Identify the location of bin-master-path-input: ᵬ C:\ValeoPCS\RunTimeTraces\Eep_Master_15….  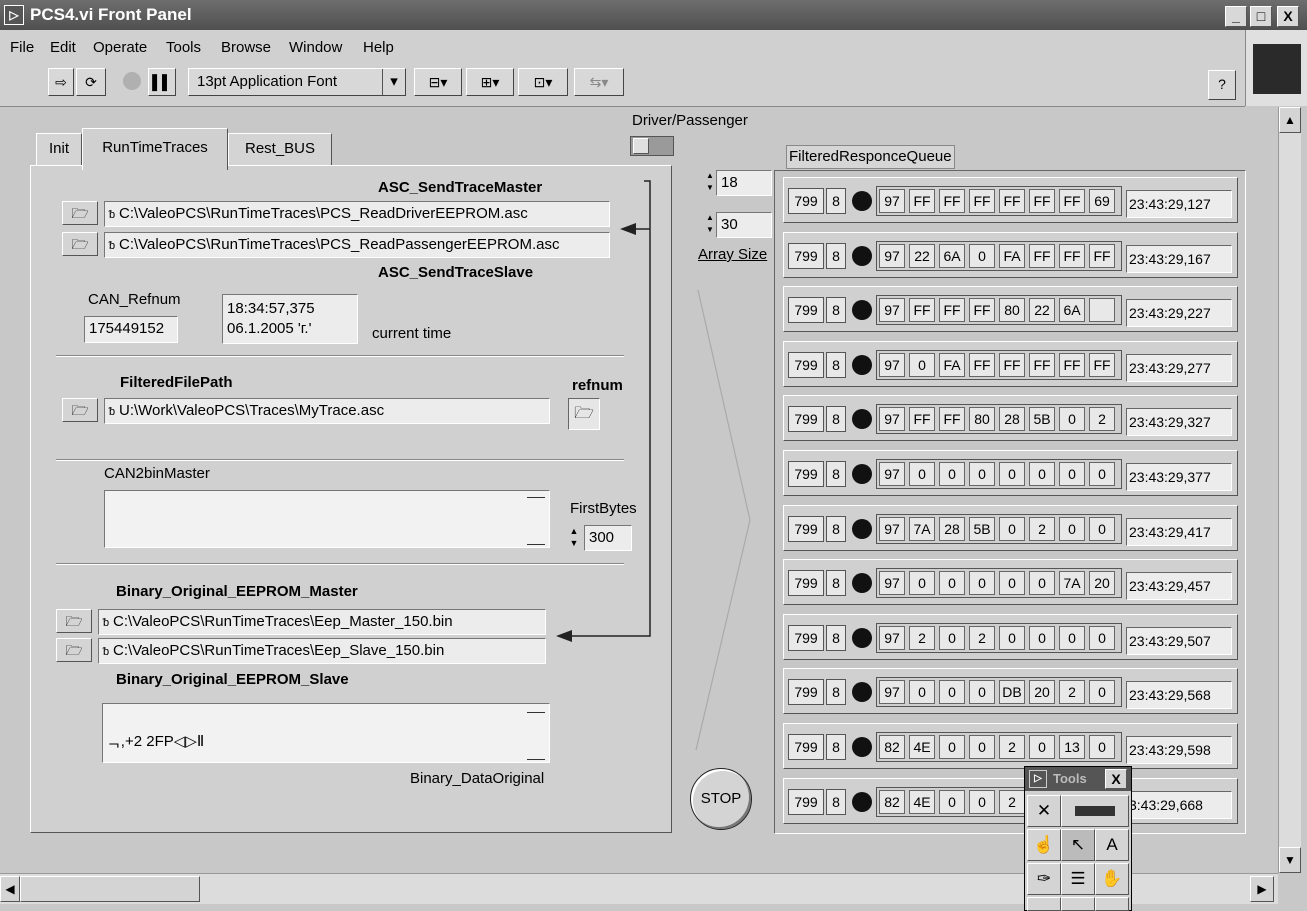
(322, 622).